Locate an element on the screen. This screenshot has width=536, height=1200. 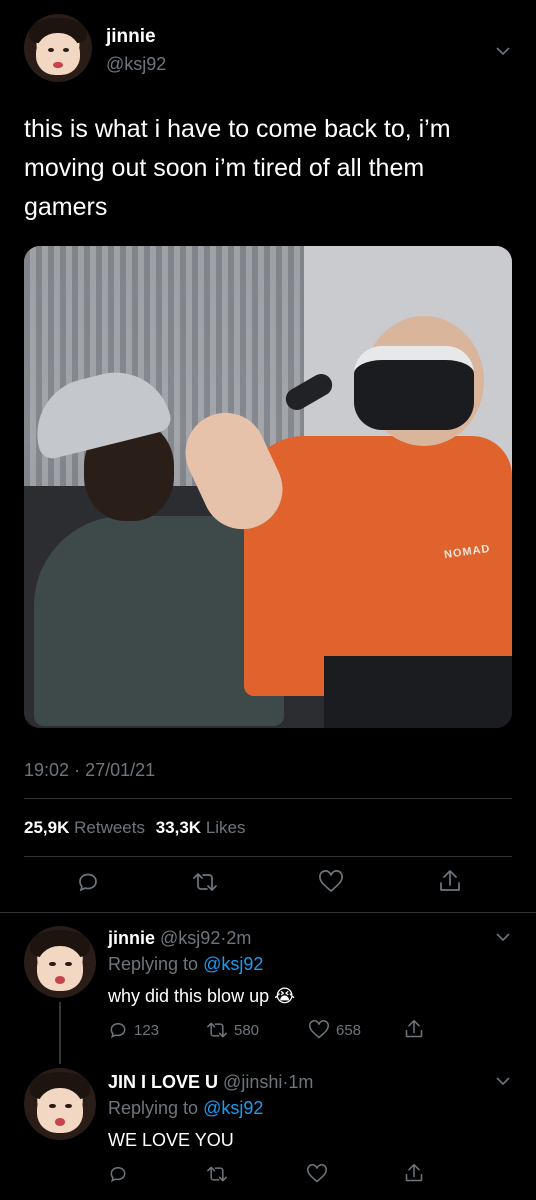
timestamp: 19:02 · 27/01/21 is located at coordinates (89, 770).